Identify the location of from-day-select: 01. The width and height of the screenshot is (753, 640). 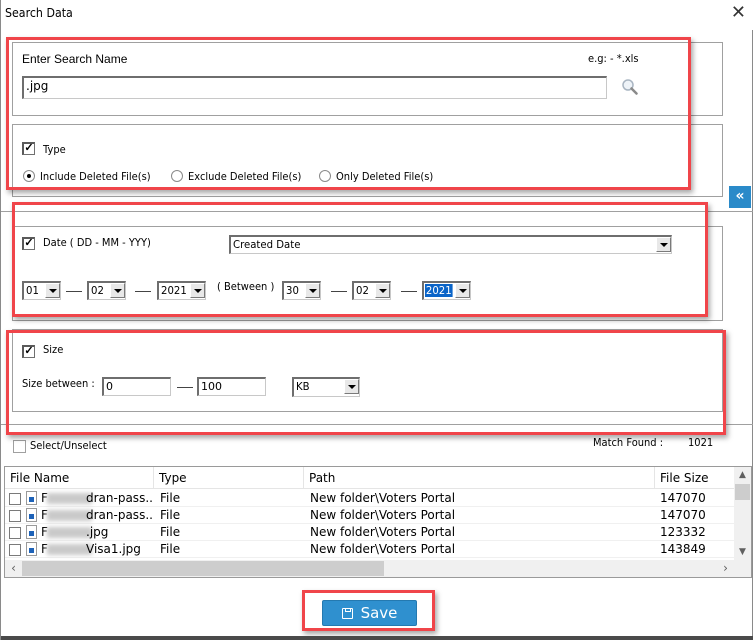
(41, 290).